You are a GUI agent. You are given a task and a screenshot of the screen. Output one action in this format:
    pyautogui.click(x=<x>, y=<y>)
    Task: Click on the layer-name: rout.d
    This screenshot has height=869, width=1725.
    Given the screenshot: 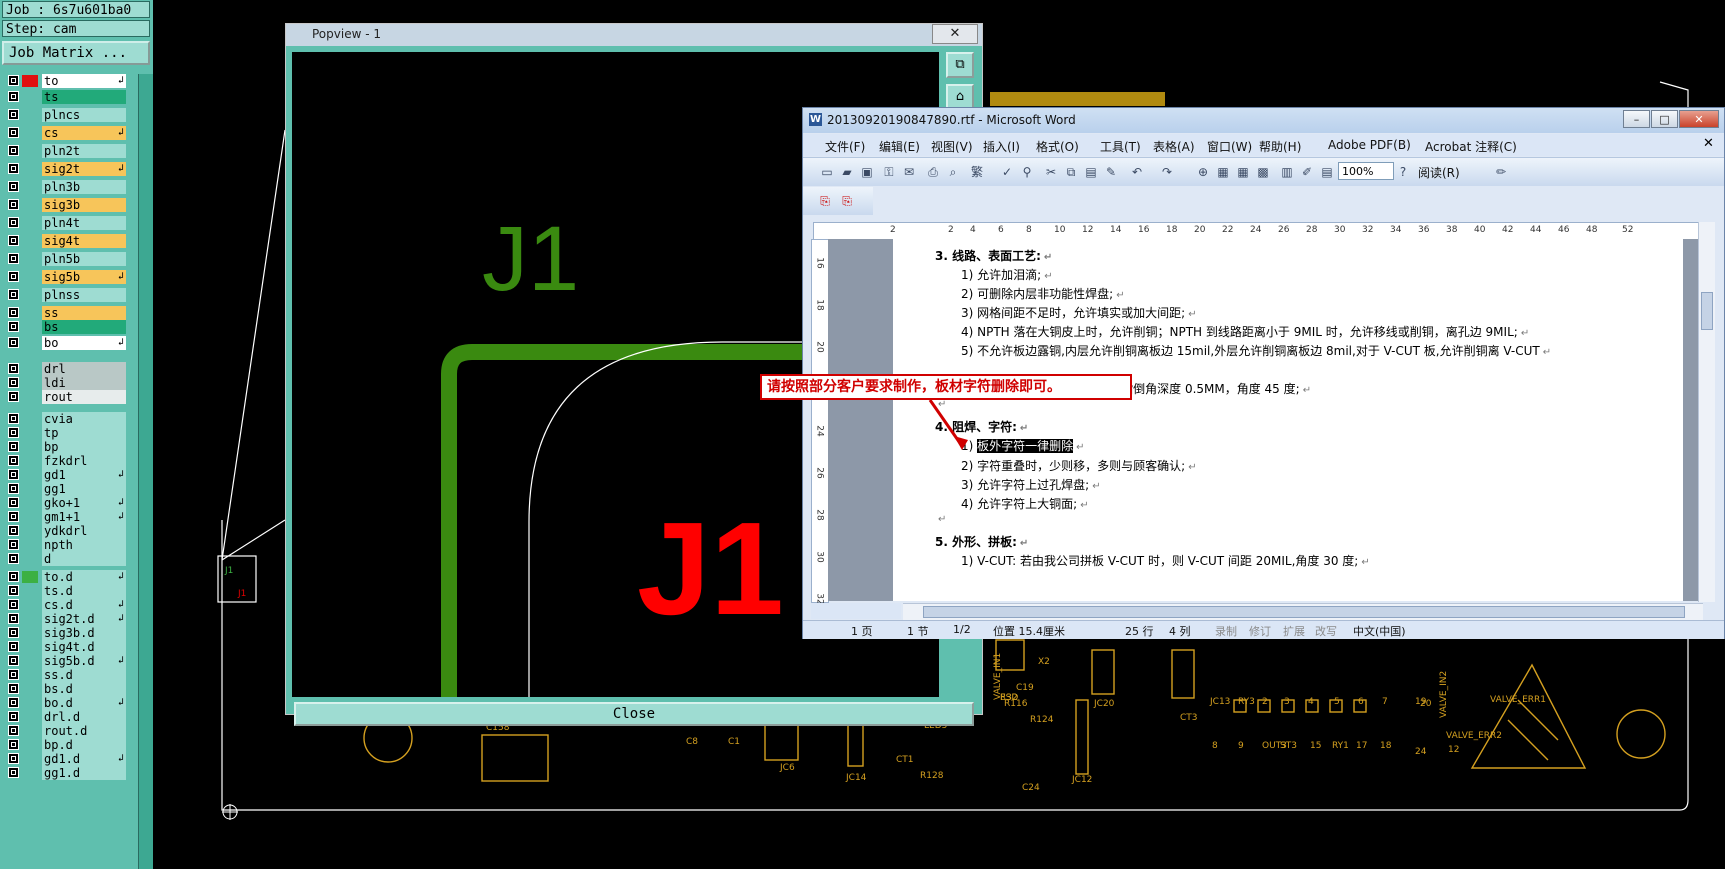 What is the action you would take?
    pyautogui.click(x=84, y=731)
    